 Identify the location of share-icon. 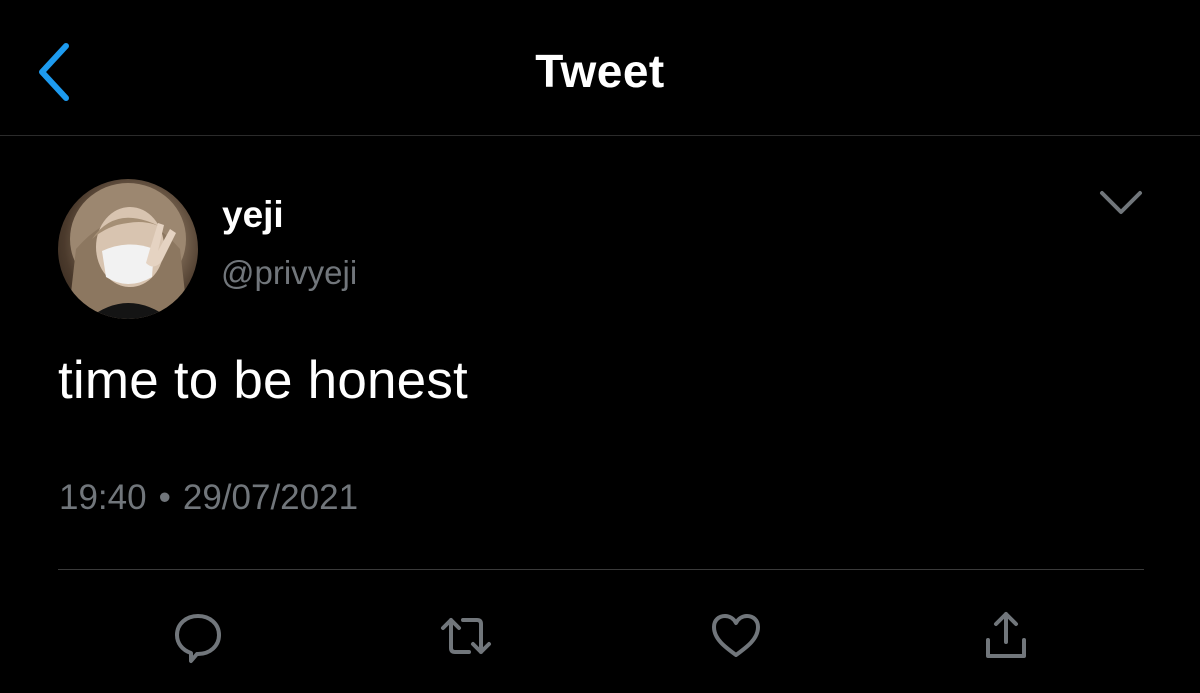
(1006, 635).